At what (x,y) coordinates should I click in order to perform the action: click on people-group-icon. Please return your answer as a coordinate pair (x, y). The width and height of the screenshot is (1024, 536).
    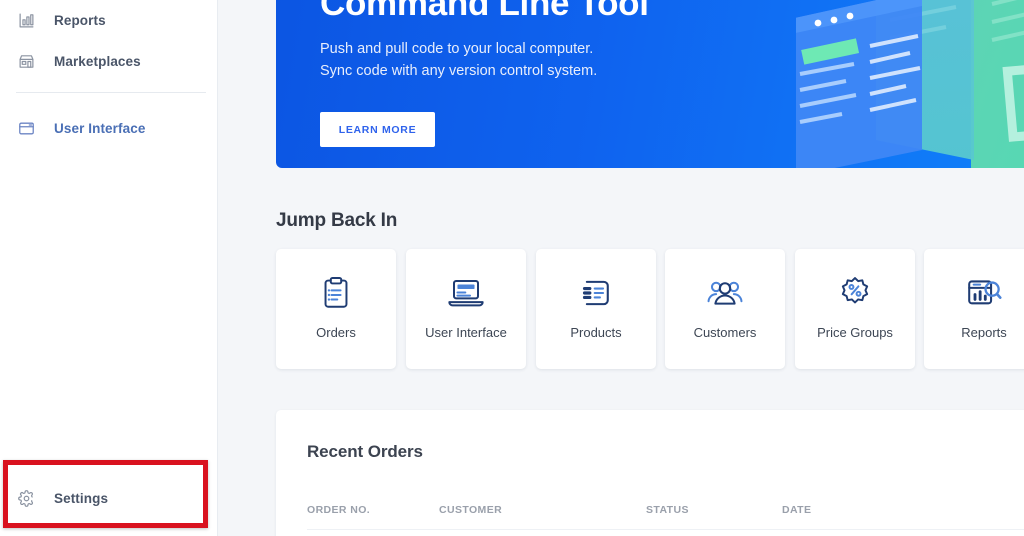
    Looking at the image, I should click on (725, 293).